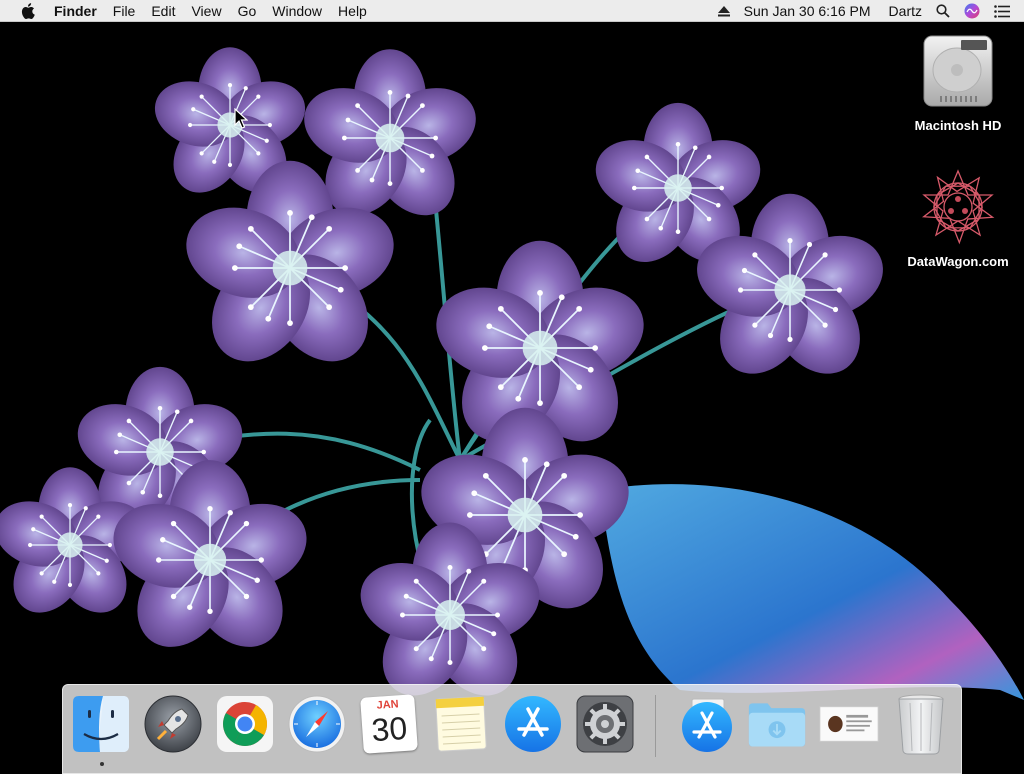 This screenshot has width=1024, height=774. I want to click on desktop-icon-label: DataWagon.com, so click(958, 261).